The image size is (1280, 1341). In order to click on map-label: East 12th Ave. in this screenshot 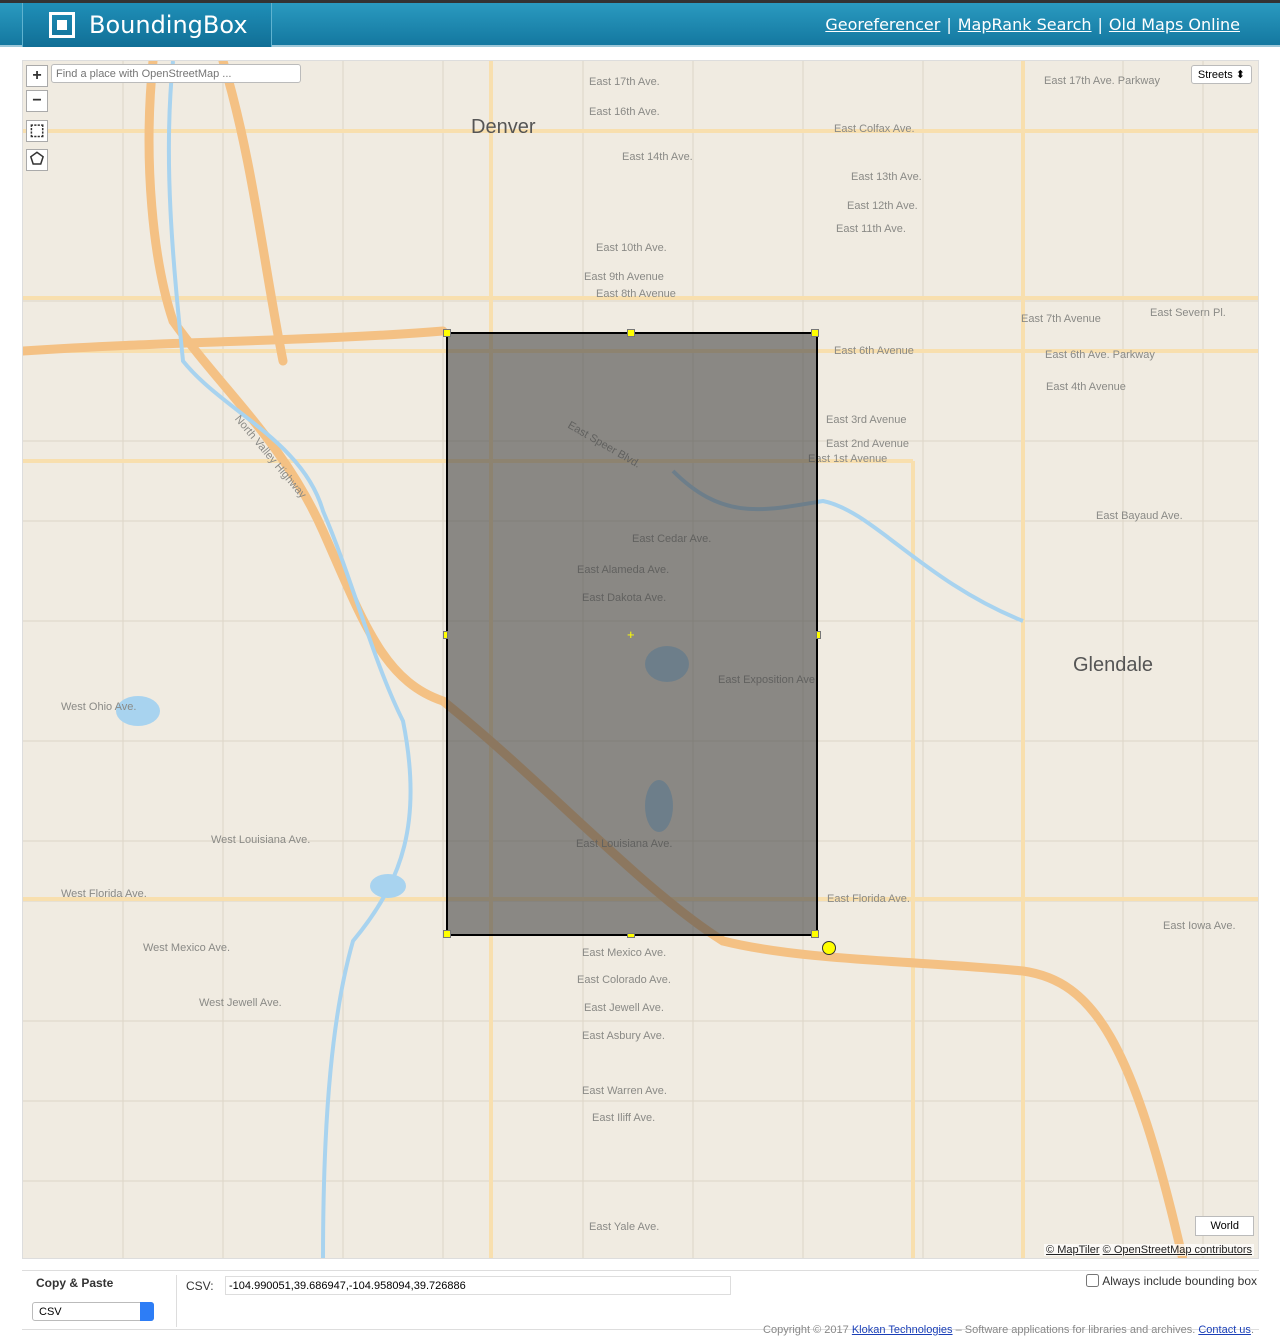, I will do `click(882, 206)`.